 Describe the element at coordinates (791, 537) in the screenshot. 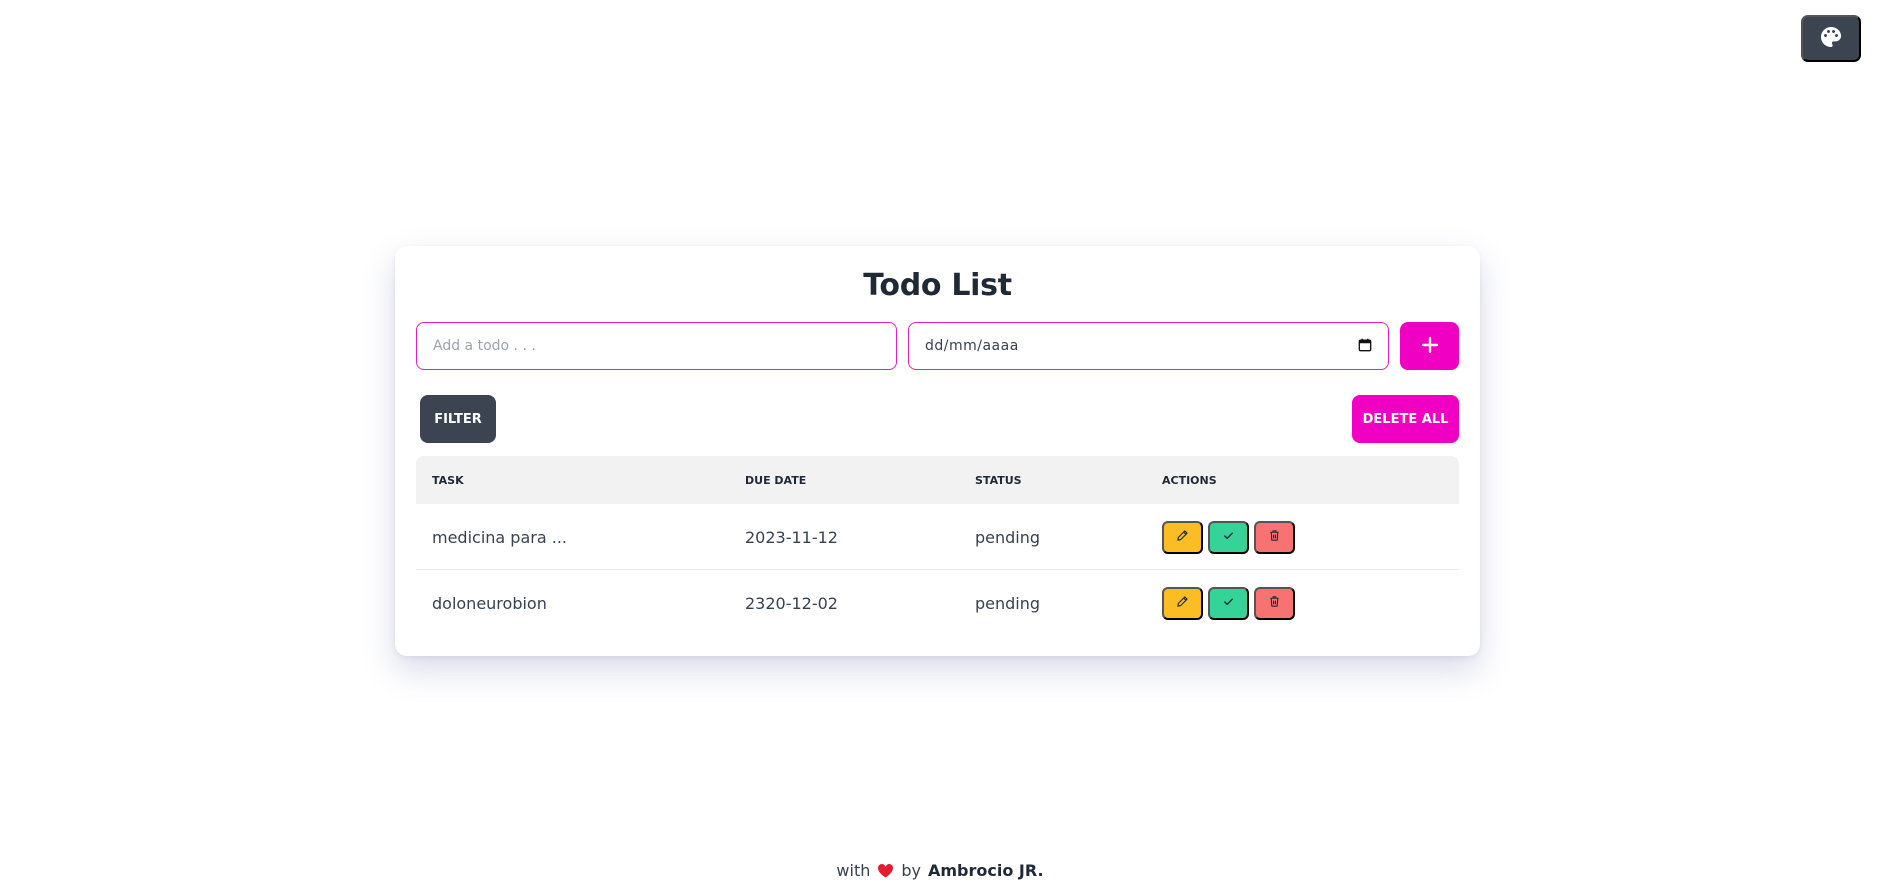

I see `due-date-cell: 2023-11-12` at that location.